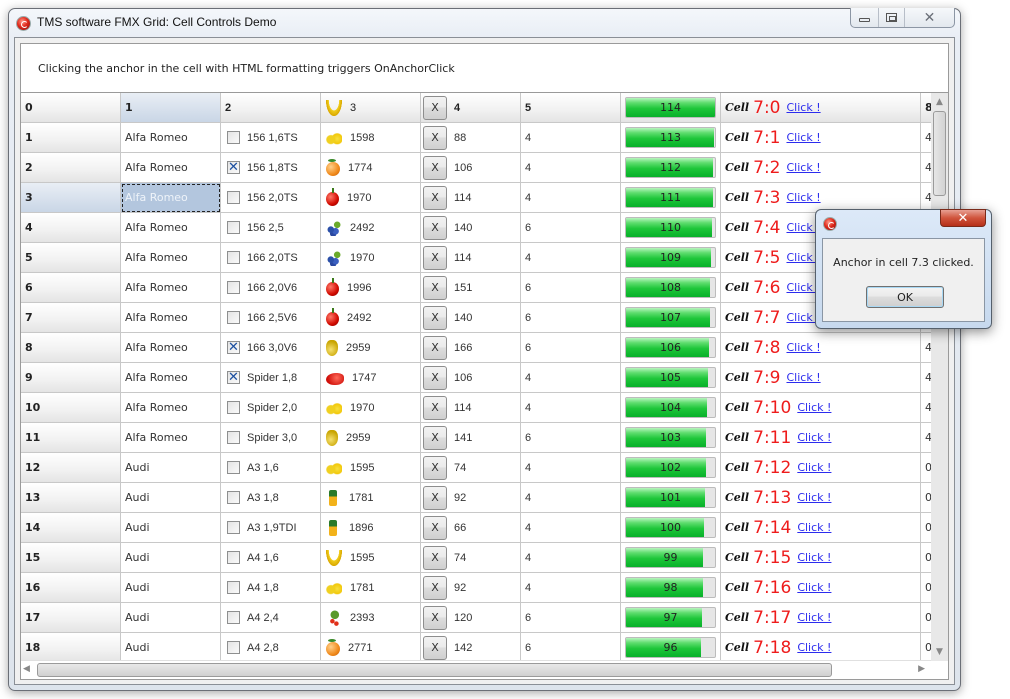 The image size is (1010, 699). Describe the element at coordinates (271, 647) in the screenshot. I see `model-cell: A4 2,8` at that location.